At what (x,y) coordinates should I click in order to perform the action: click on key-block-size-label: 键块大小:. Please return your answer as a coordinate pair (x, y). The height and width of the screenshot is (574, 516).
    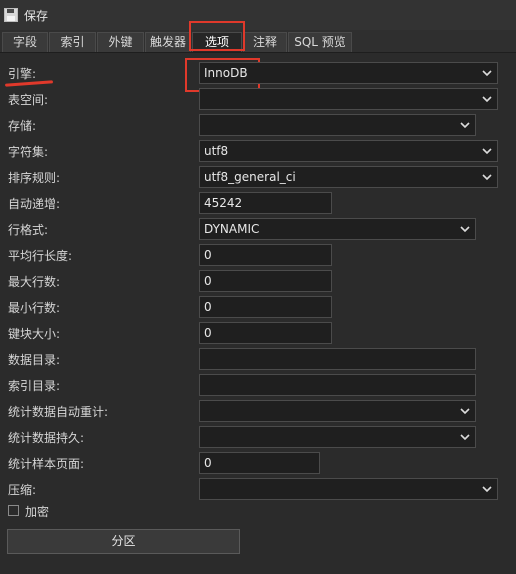
    Looking at the image, I should click on (34, 334).